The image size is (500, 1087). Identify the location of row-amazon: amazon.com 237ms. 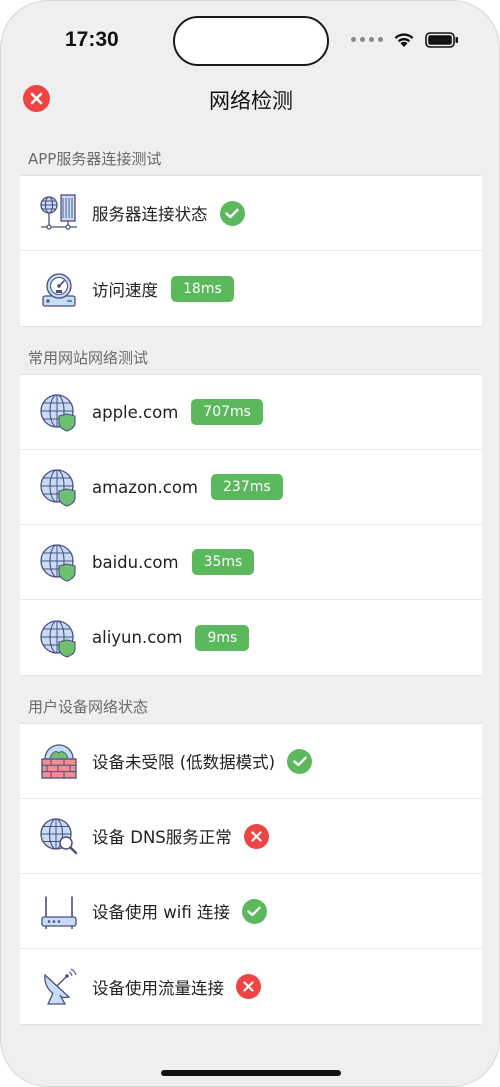
(251, 487).